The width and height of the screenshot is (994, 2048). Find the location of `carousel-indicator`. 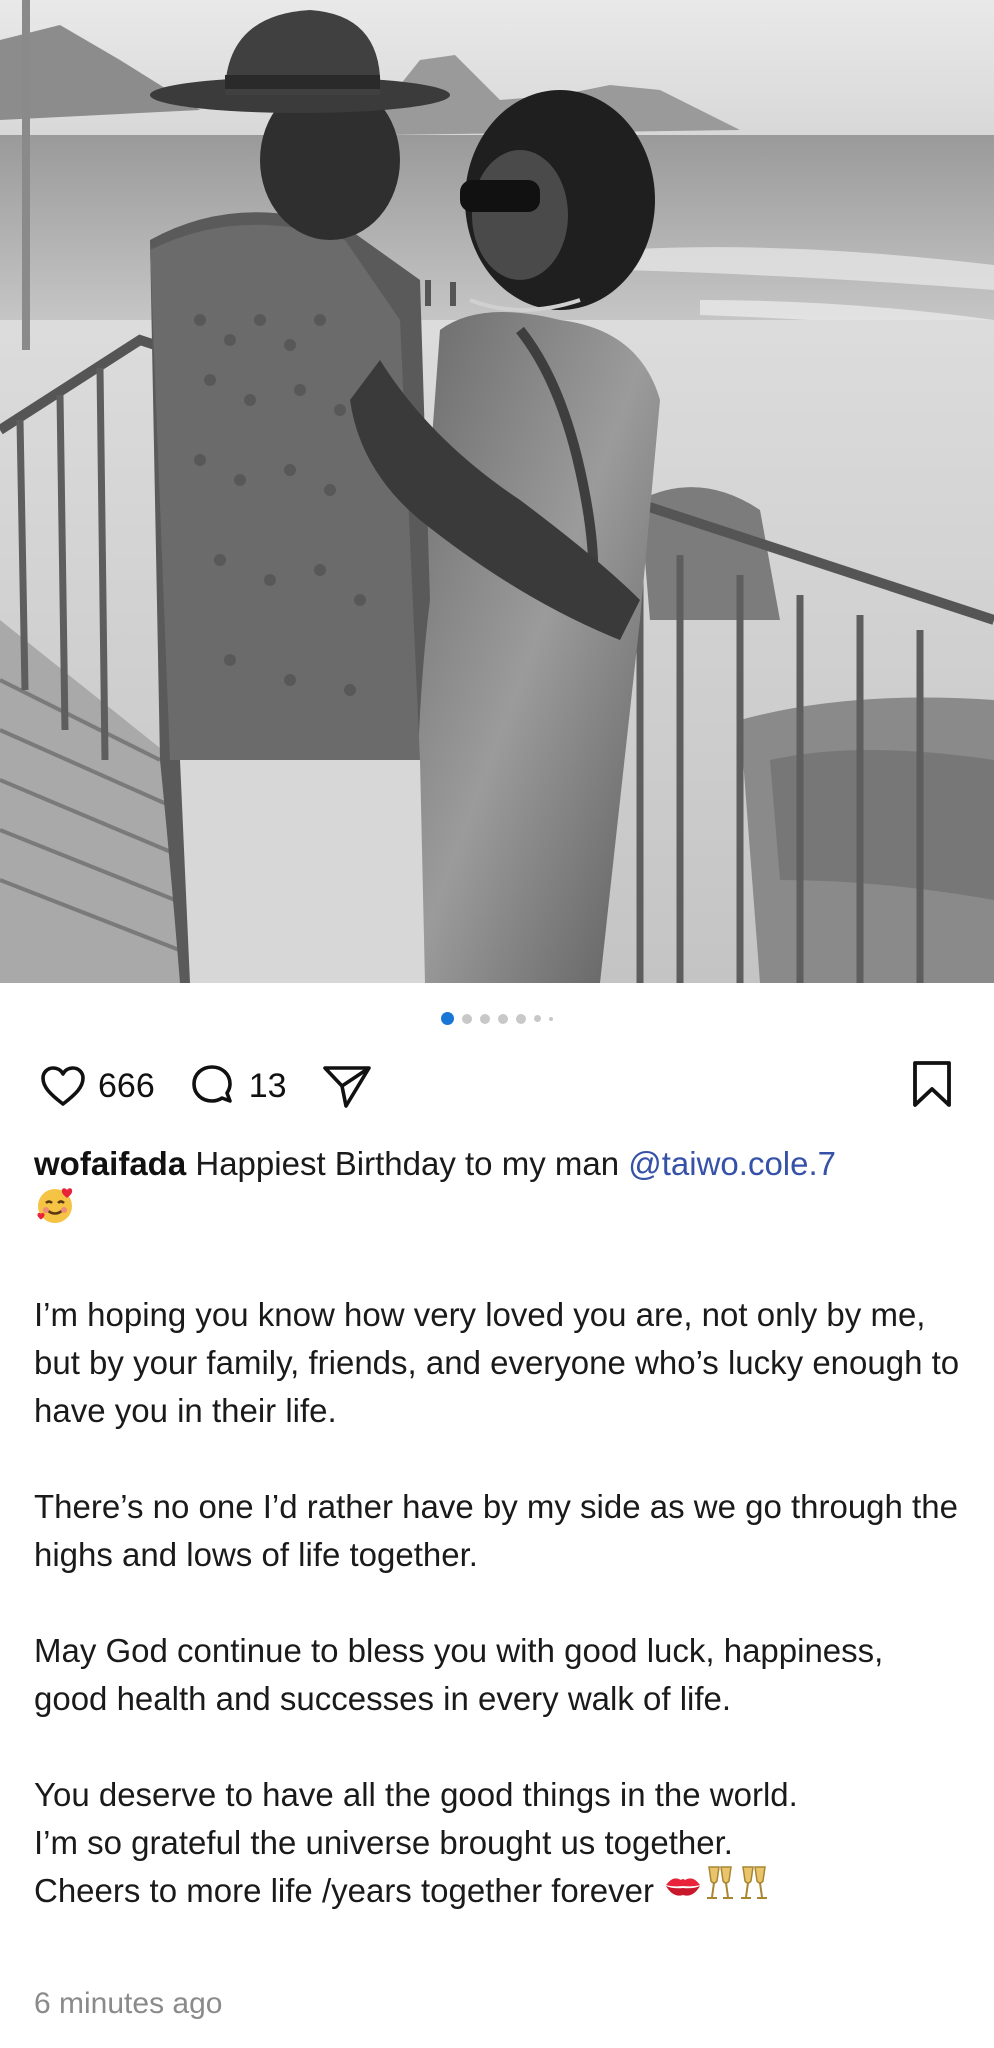

carousel-indicator is located at coordinates (497, 1018).